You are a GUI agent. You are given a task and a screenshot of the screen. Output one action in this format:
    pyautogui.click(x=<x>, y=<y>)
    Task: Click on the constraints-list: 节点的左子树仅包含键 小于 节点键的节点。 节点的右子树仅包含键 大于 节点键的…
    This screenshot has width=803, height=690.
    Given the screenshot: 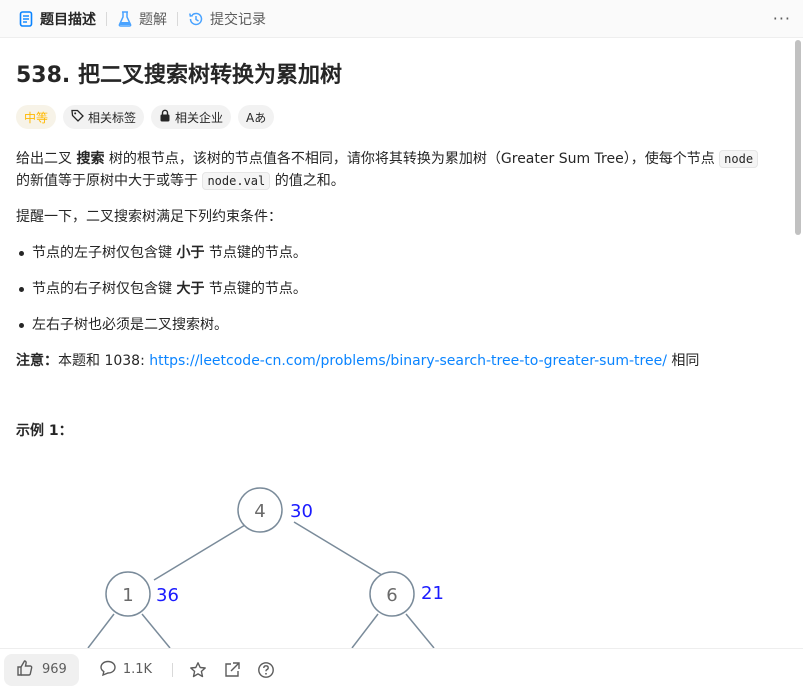 What is the action you would take?
    pyautogui.click(x=395, y=289)
    